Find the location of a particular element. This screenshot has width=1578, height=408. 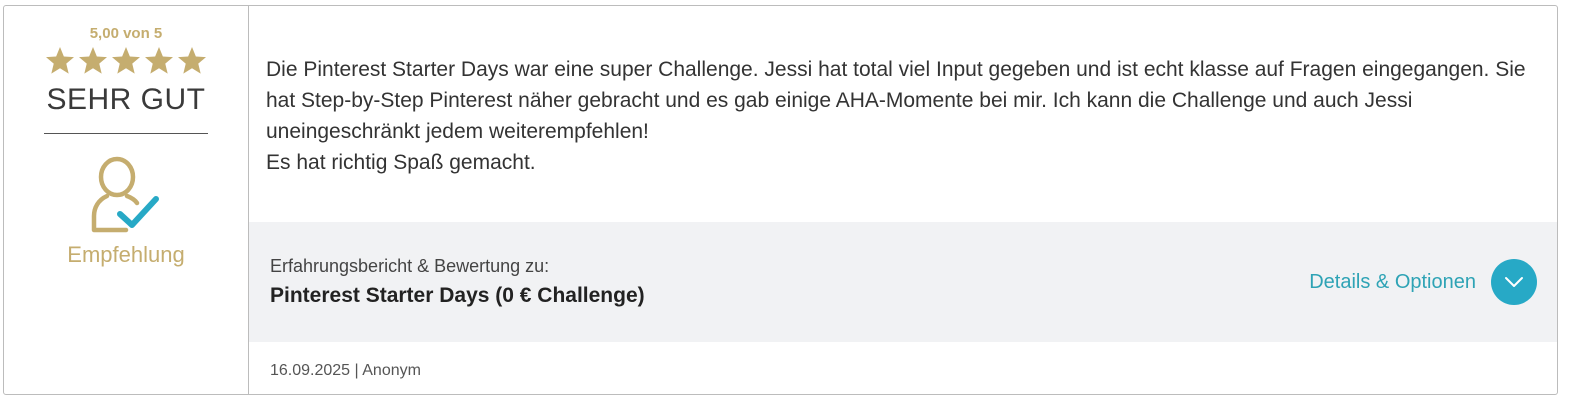

star-rating is located at coordinates (126, 61).